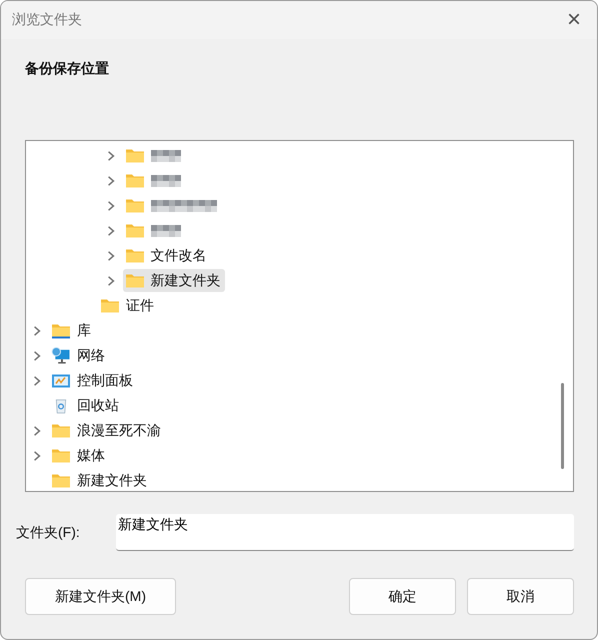 The image size is (598, 640). Describe the element at coordinates (100, 596) in the screenshot. I see `new-folder-button: 新建文件夹(M)` at that location.